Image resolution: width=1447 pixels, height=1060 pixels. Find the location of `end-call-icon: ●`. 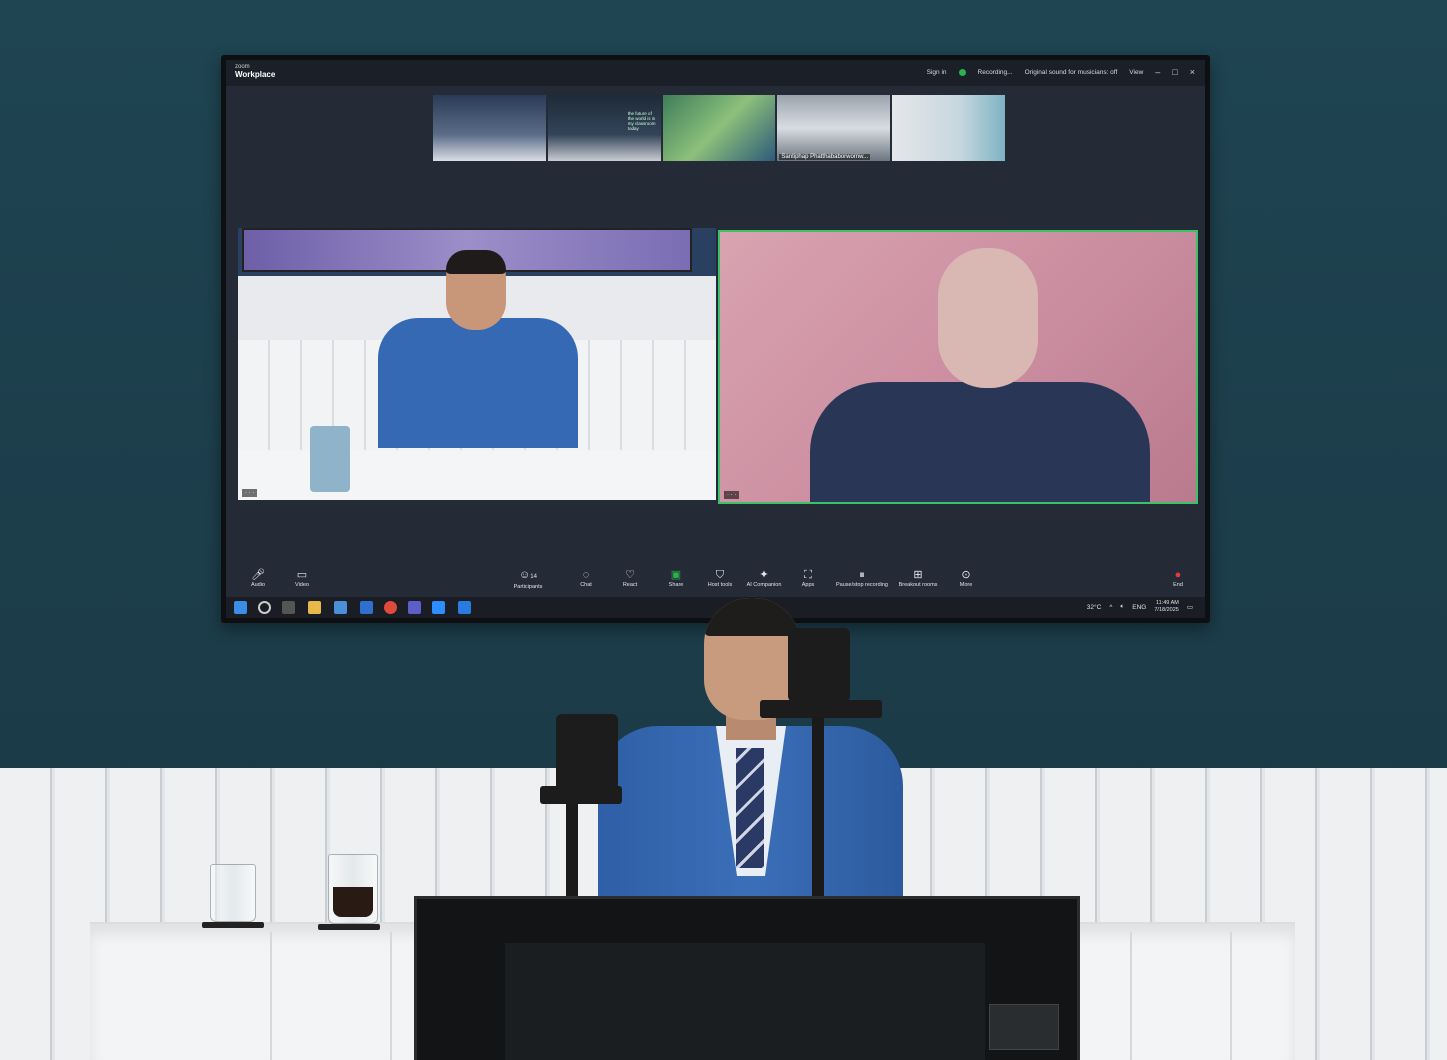

end-call-icon: ● is located at coordinates (1178, 575).